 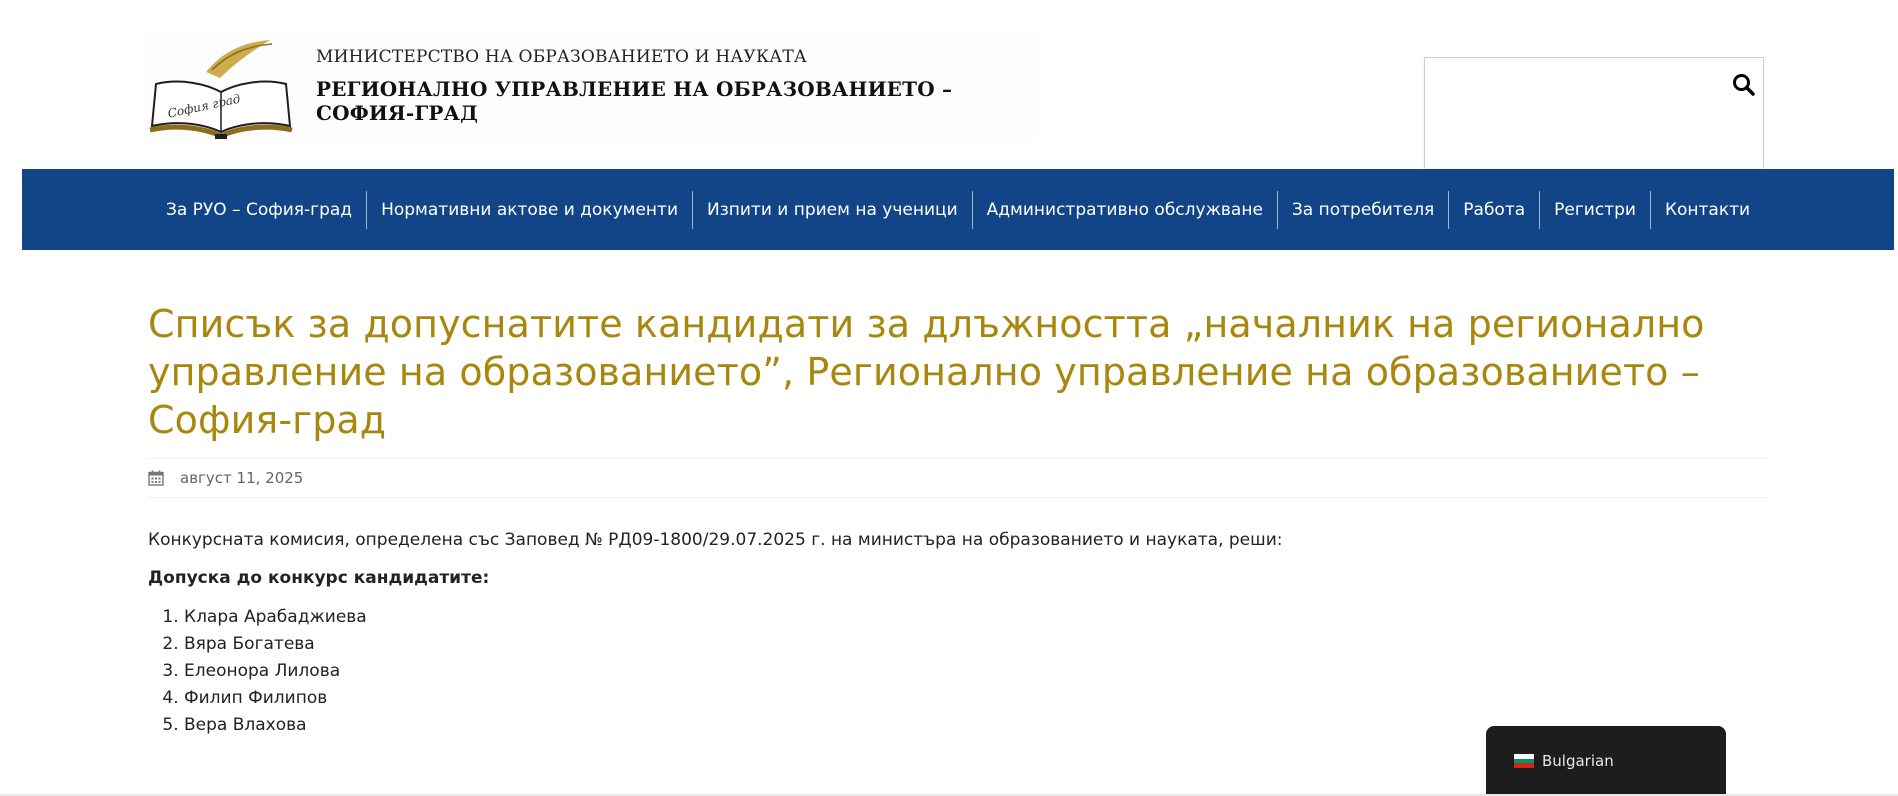 What do you see at coordinates (242, 478) in the screenshot?
I see `post-date: август 11, 2025` at bounding box center [242, 478].